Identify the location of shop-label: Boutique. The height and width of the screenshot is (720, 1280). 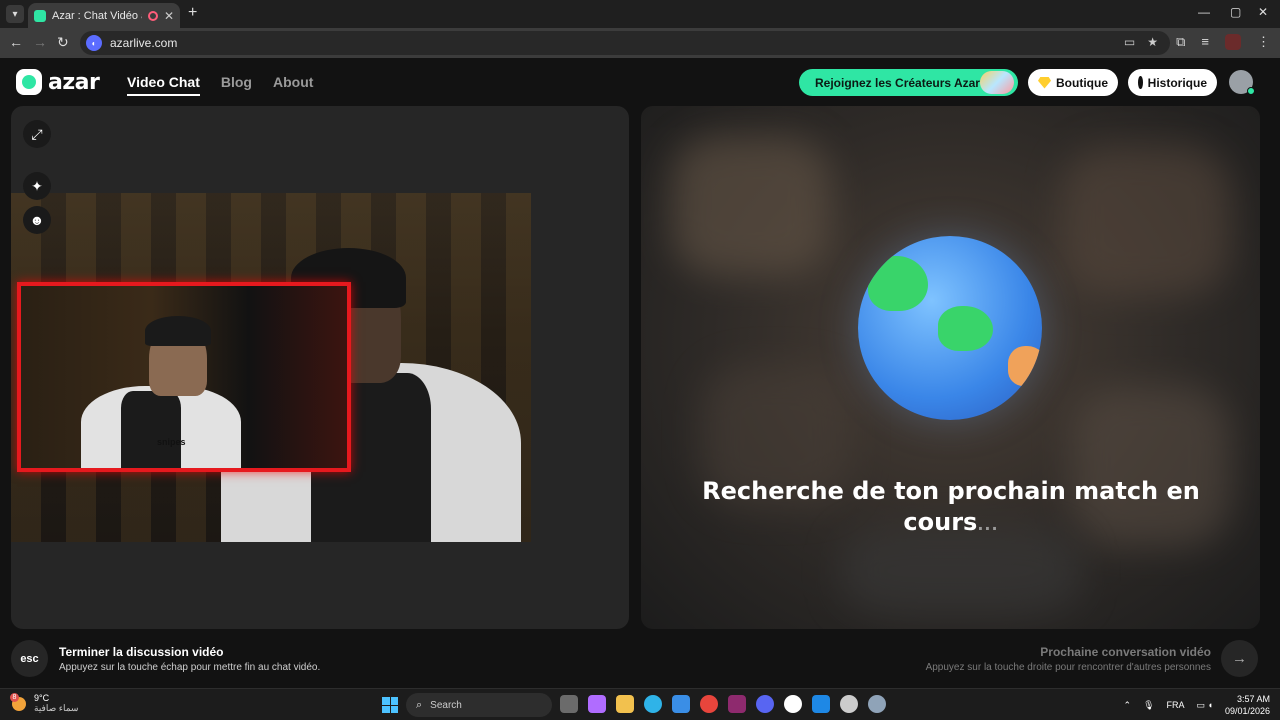
(1082, 82).